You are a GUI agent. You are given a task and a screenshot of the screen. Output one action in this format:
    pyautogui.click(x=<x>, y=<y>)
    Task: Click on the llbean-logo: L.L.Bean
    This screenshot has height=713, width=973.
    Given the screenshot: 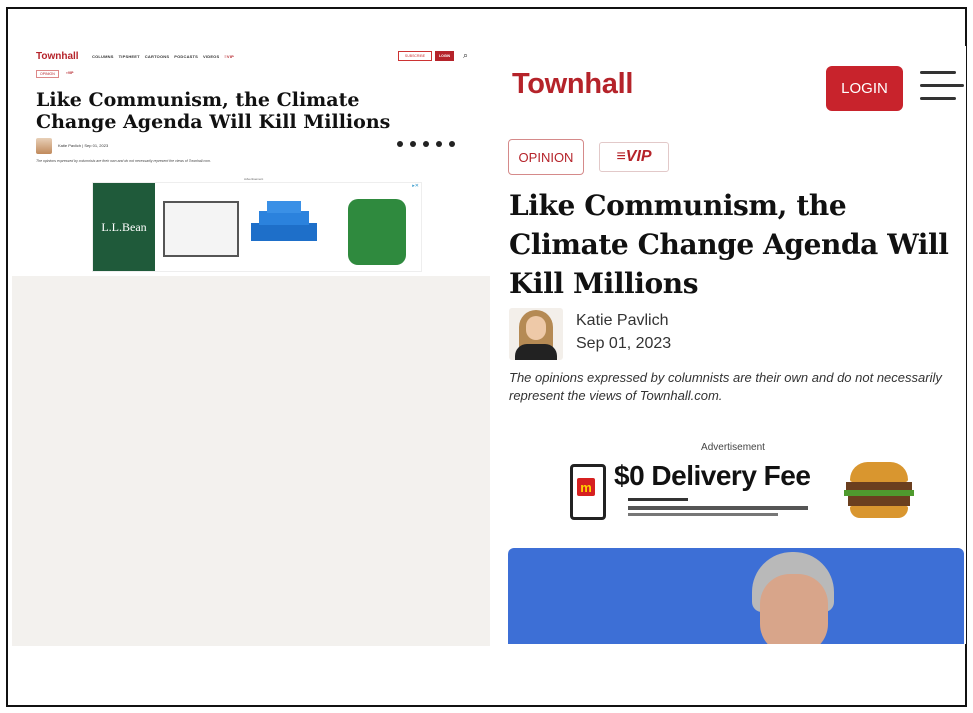 What is the action you would take?
    pyautogui.click(x=124, y=227)
    